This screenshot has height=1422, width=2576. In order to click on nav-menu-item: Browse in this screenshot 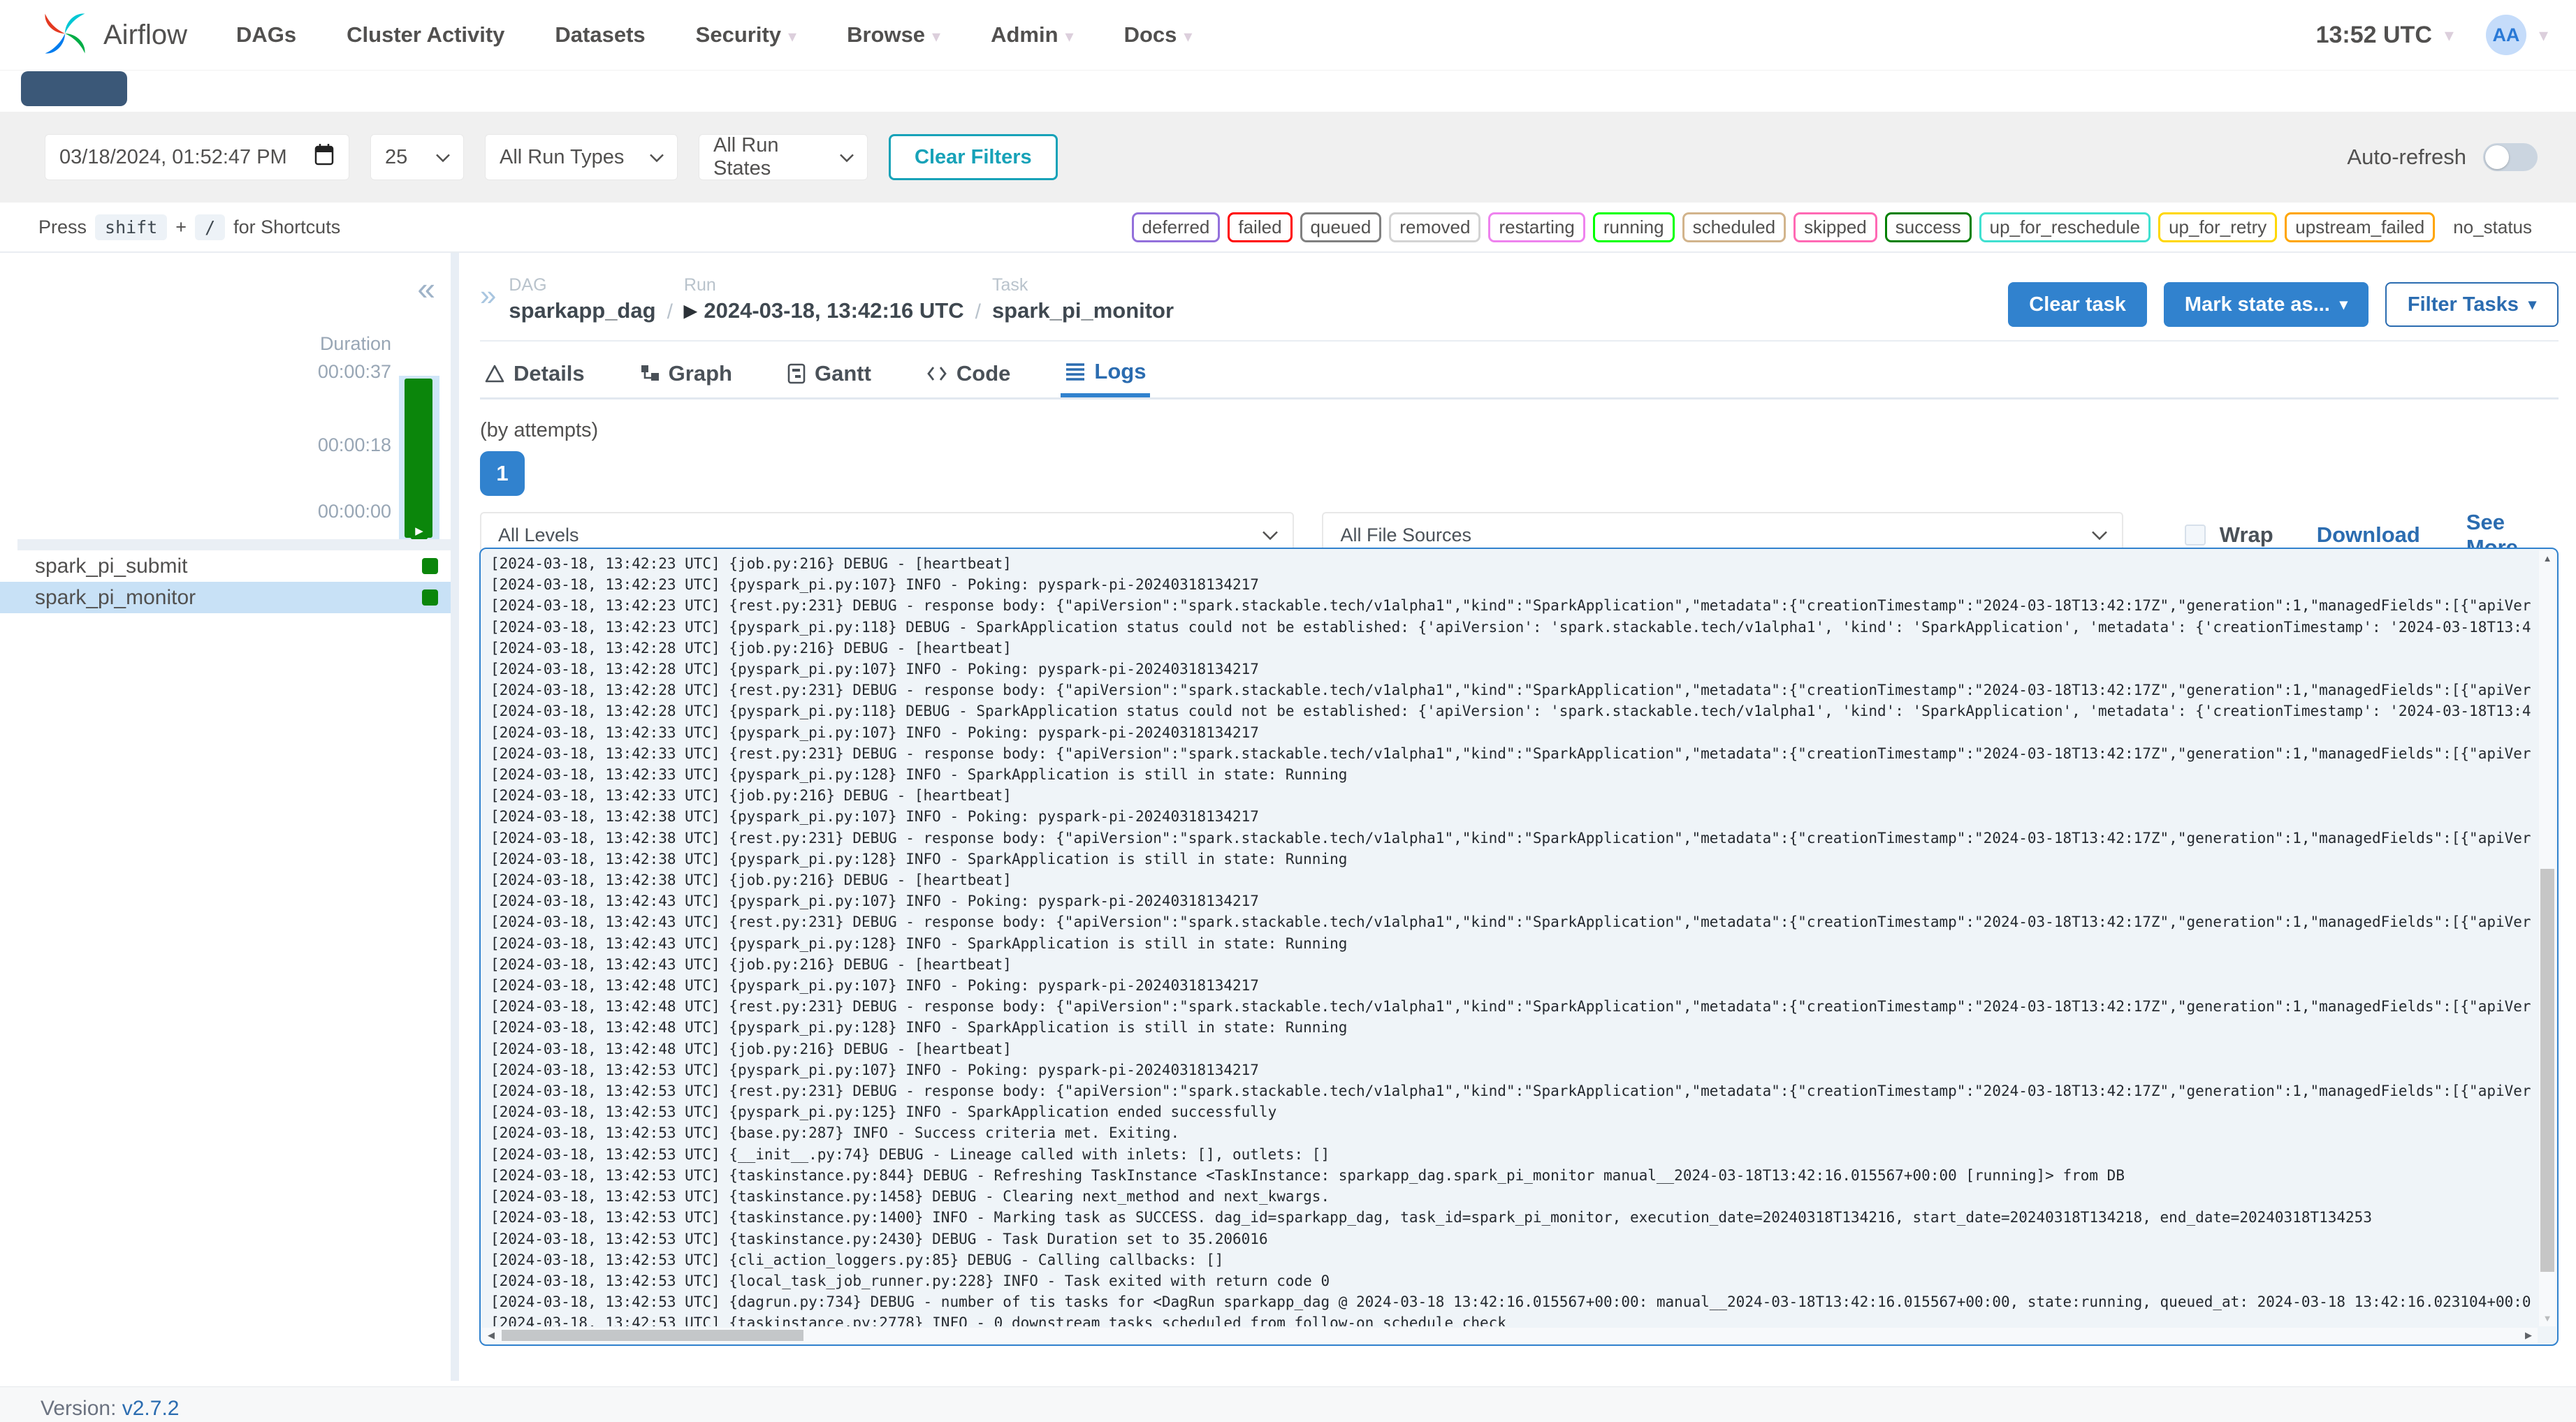, I will do `click(893, 34)`.